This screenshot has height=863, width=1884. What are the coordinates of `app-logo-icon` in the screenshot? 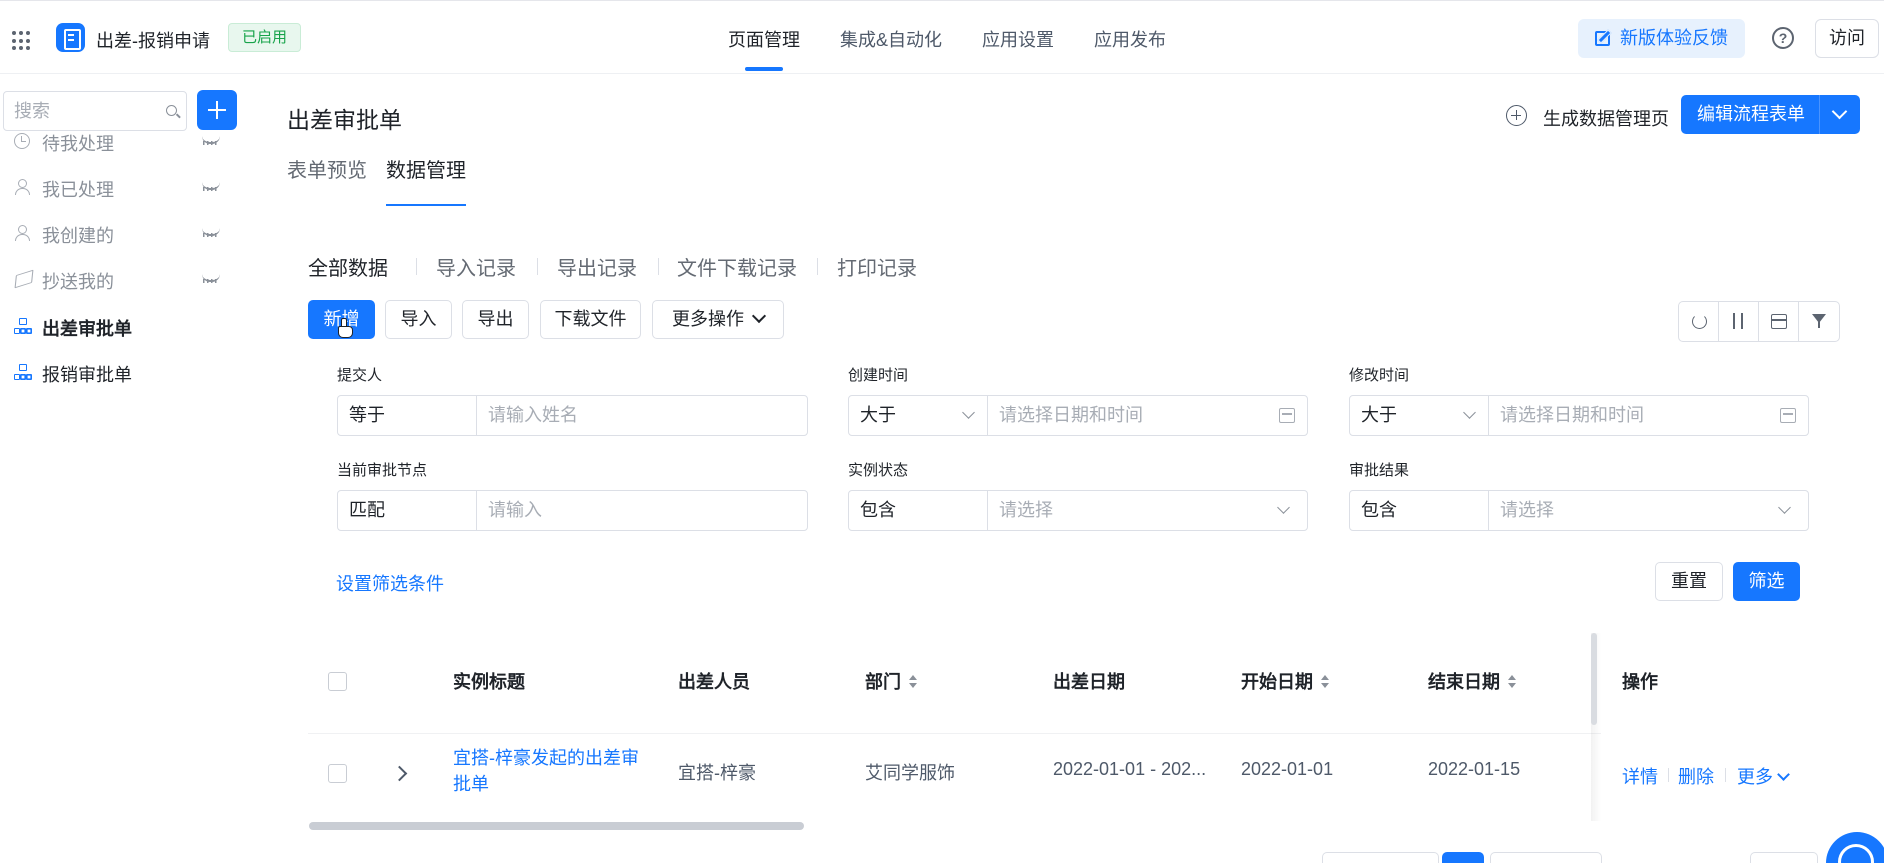 It's located at (70, 37).